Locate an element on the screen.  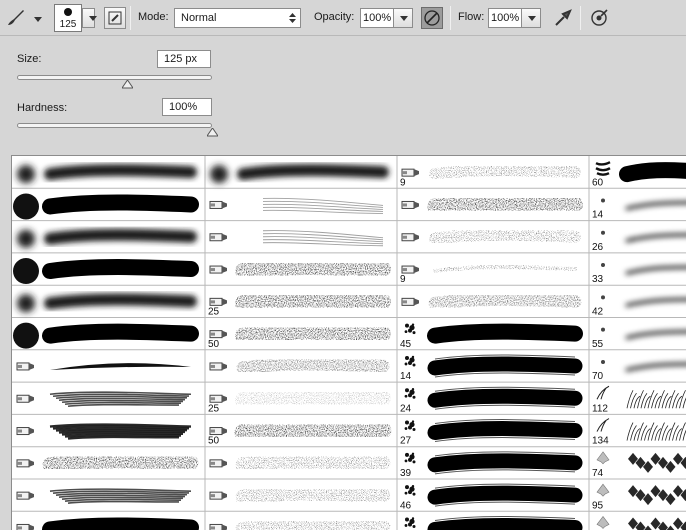
opacity-value: 100% is located at coordinates (377, 18).